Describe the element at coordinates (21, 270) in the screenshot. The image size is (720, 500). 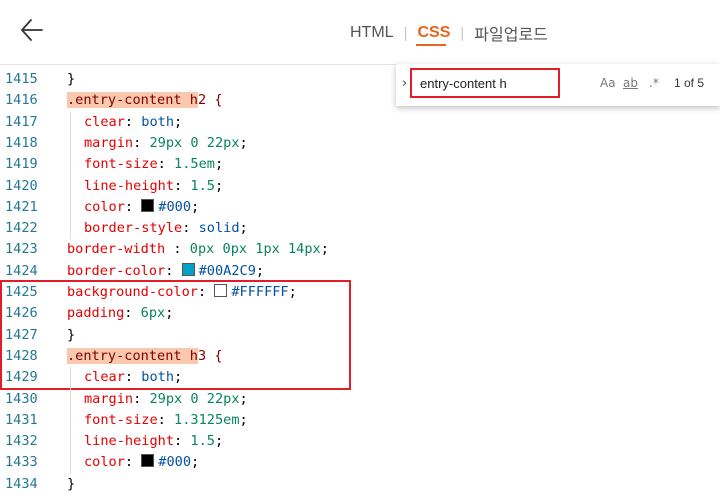
I see `line-number: 1424` at that location.